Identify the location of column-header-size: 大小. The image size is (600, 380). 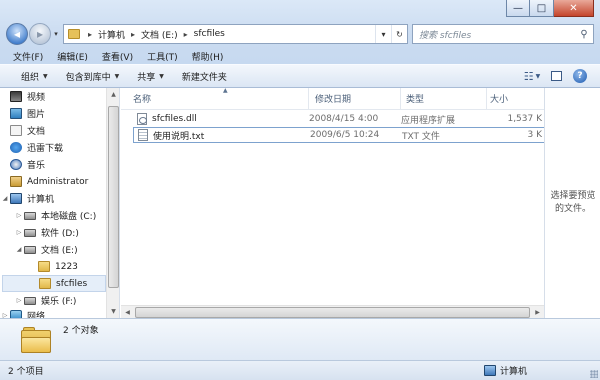
(515, 98).